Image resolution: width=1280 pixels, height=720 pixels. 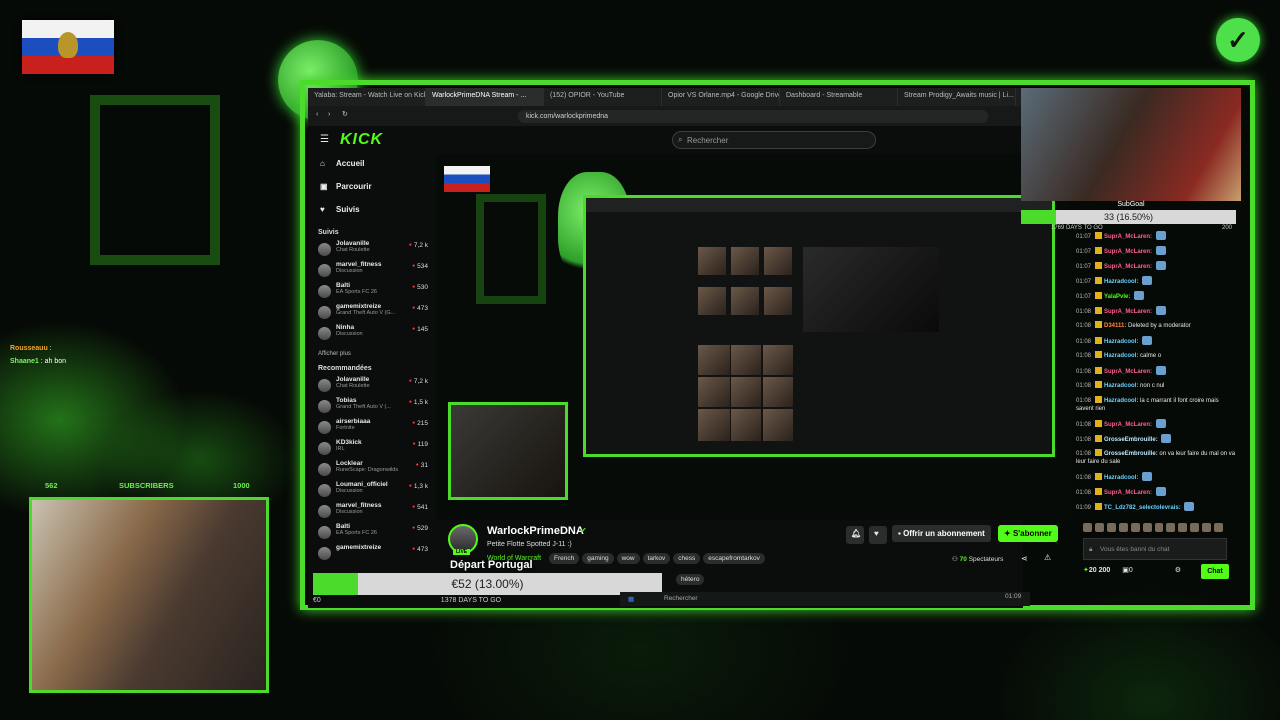 I want to click on subscribe-button: ✦ S'abonner, so click(x=1028, y=533).